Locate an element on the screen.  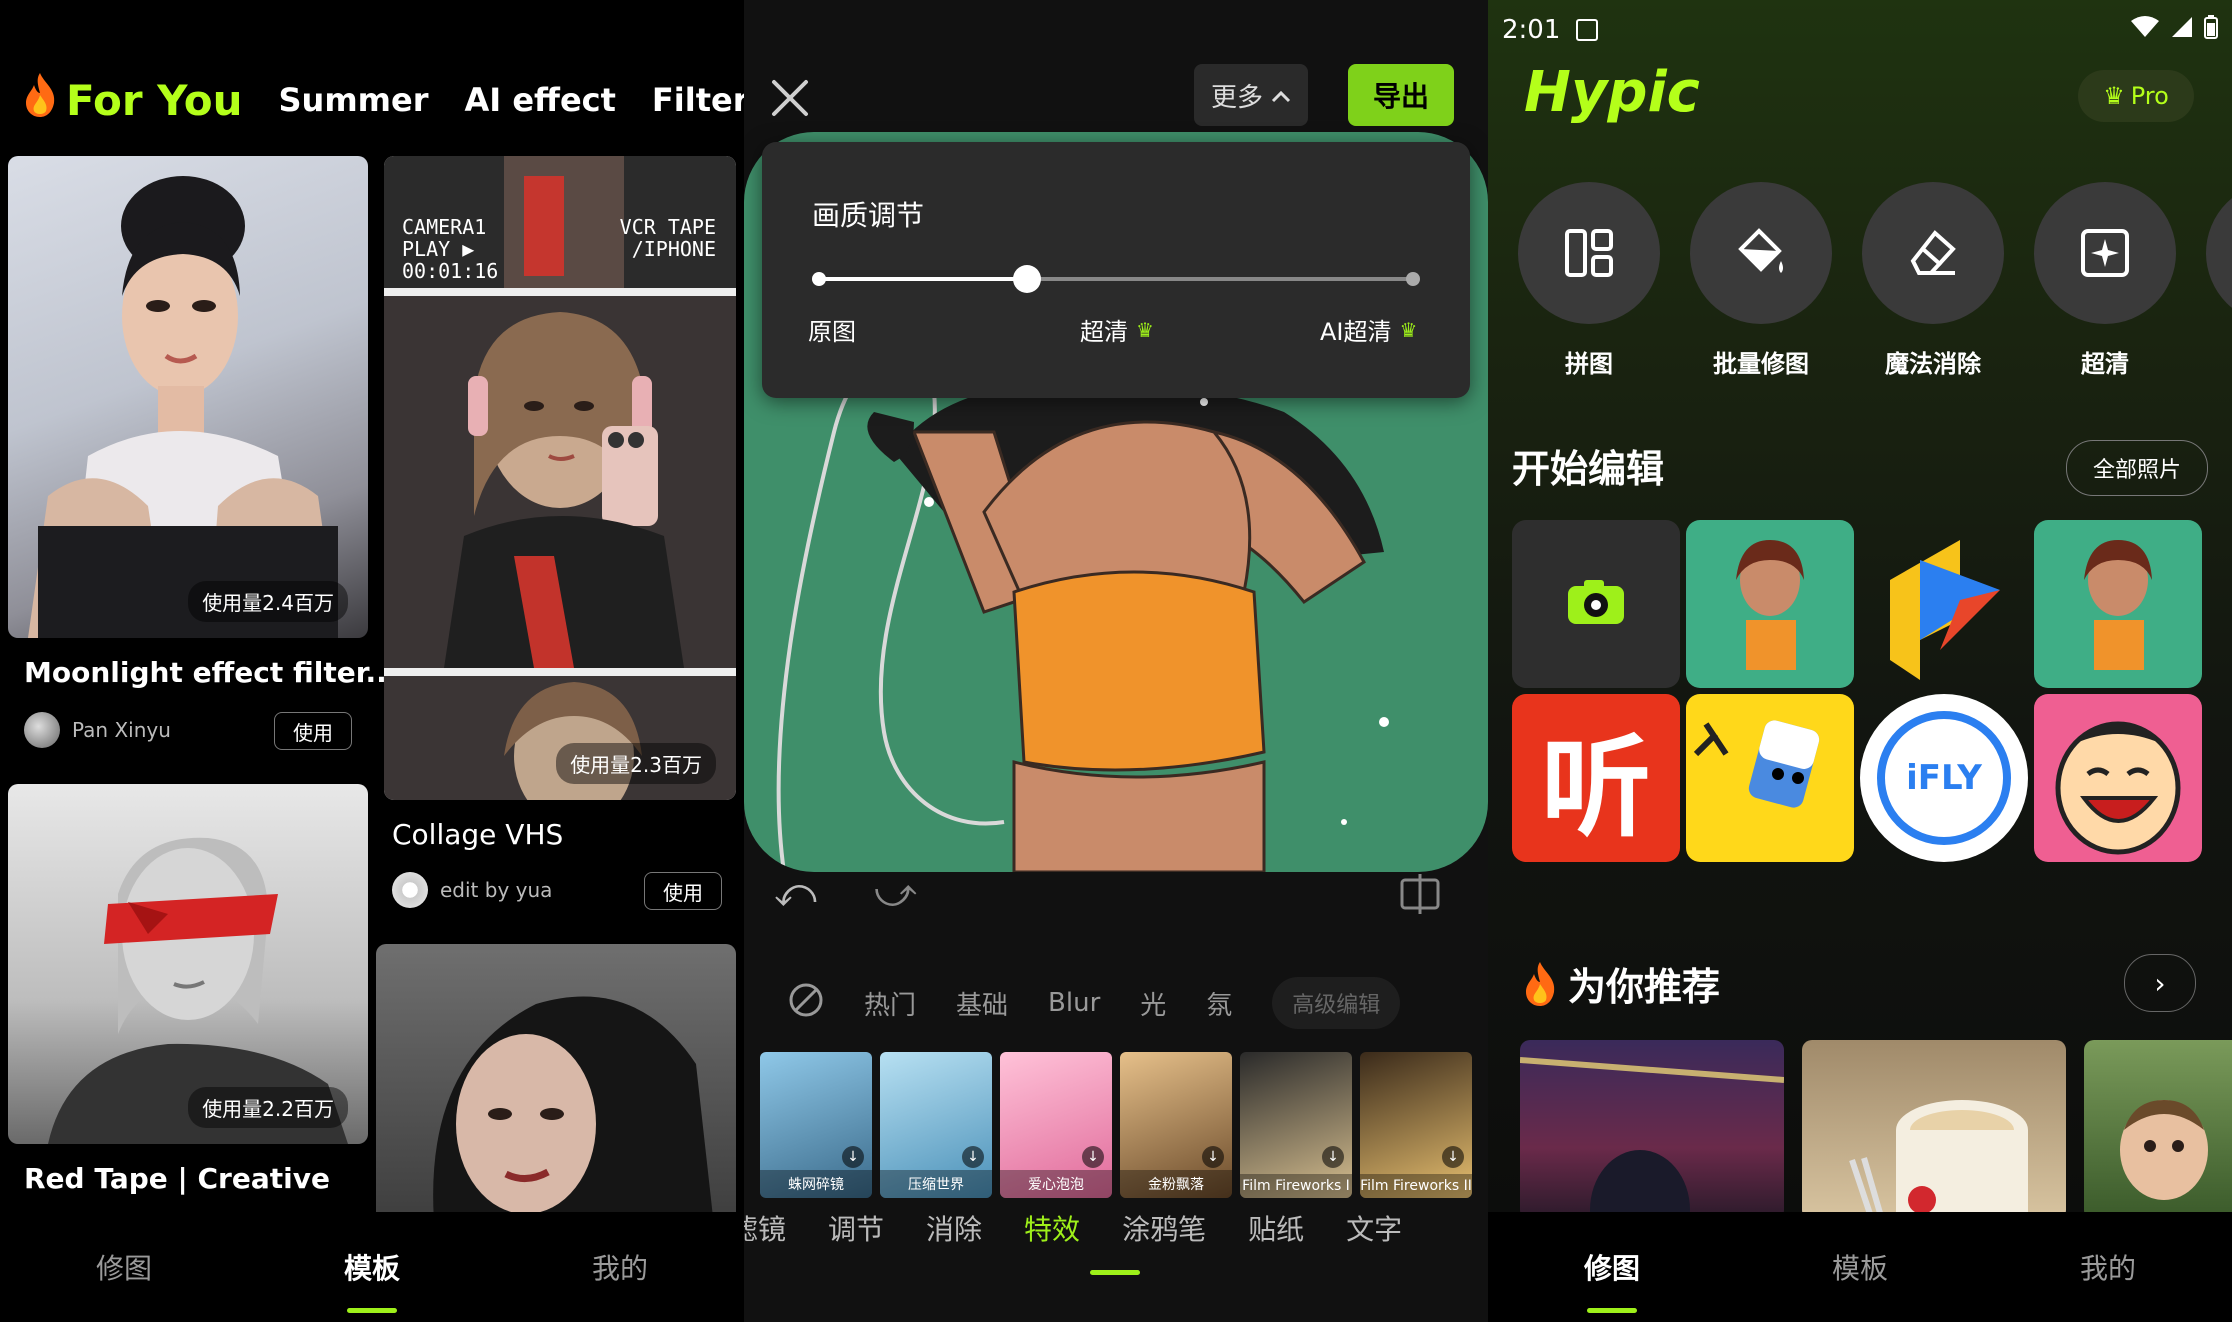
pro-button: ♛ Pro is located at coordinates (2136, 96).